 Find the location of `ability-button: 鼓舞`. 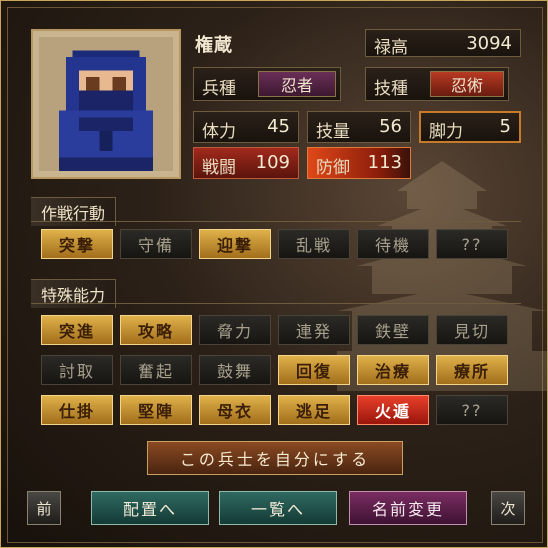

ability-button: 鼓舞 is located at coordinates (235, 370).